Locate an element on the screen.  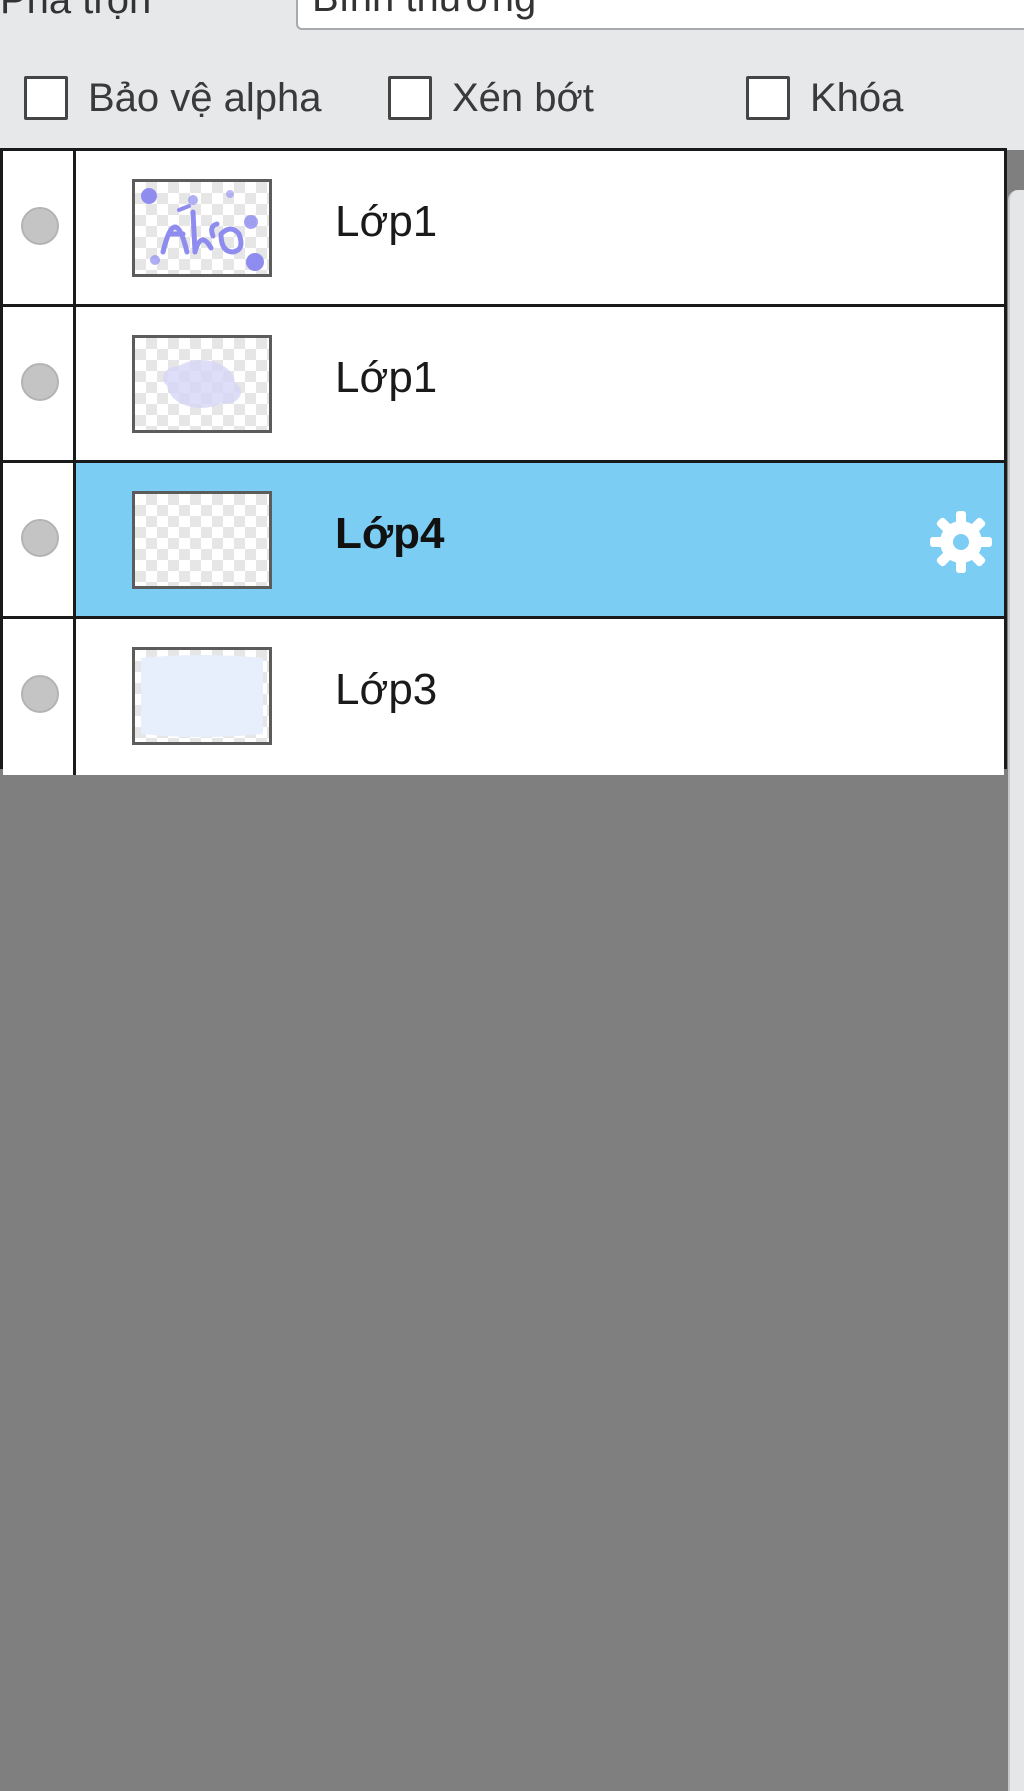
layer-row-selected: Lớp4 is located at coordinates (503, 541).